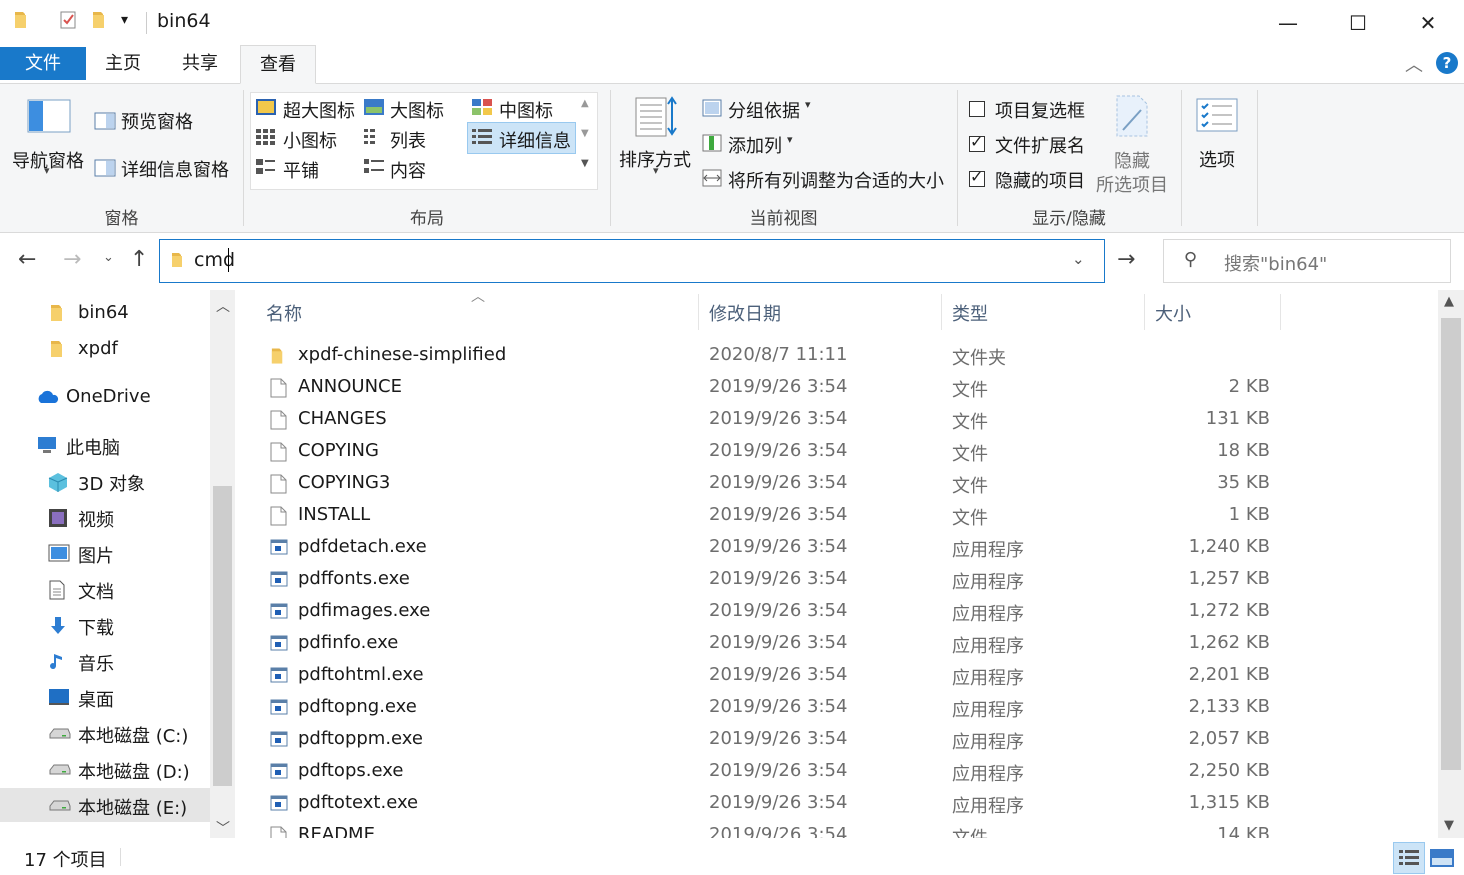 The height and width of the screenshot is (875, 1464). I want to click on properties-icon, so click(68, 20).